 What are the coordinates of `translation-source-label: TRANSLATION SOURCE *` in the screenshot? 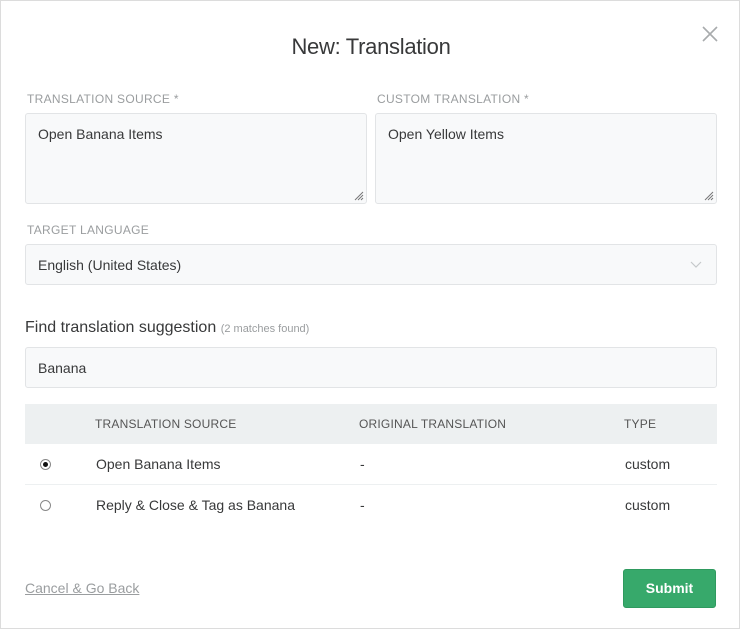 It's located at (103, 99).